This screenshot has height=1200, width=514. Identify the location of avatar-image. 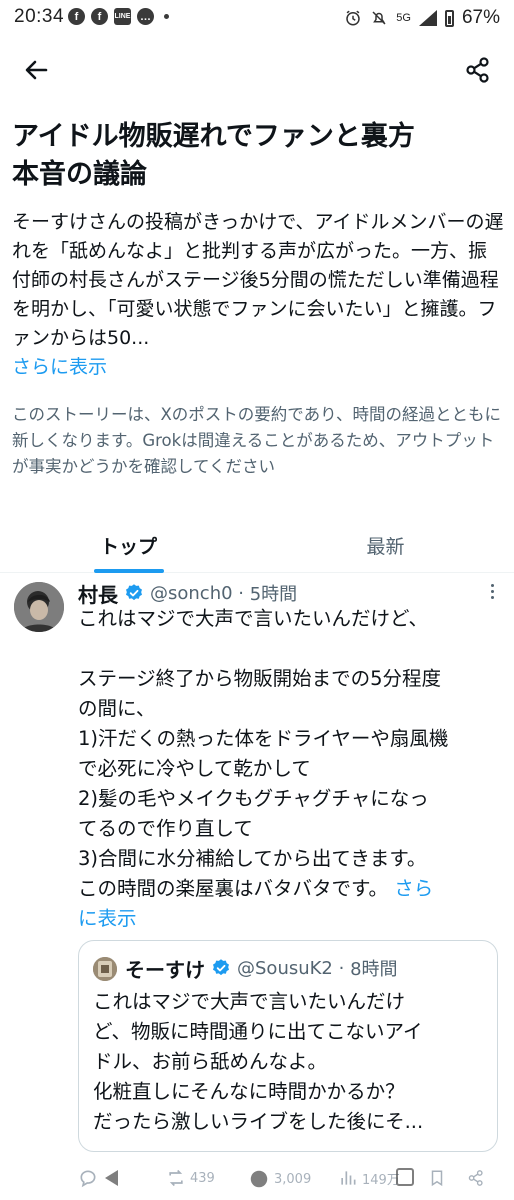
(39, 607).